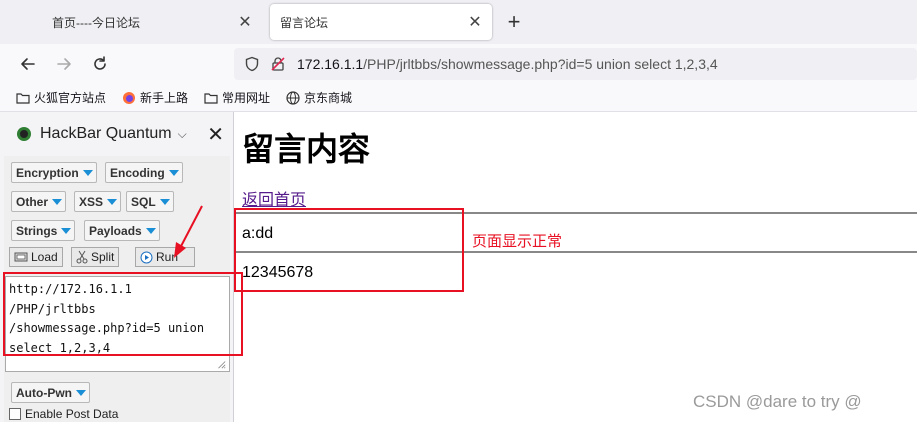 The height and width of the screenshot is (422, 917). I want to click on tab-strip: 首页----今日论坛 ✕ 留言论坛 ✕ +, so click(458, 22).